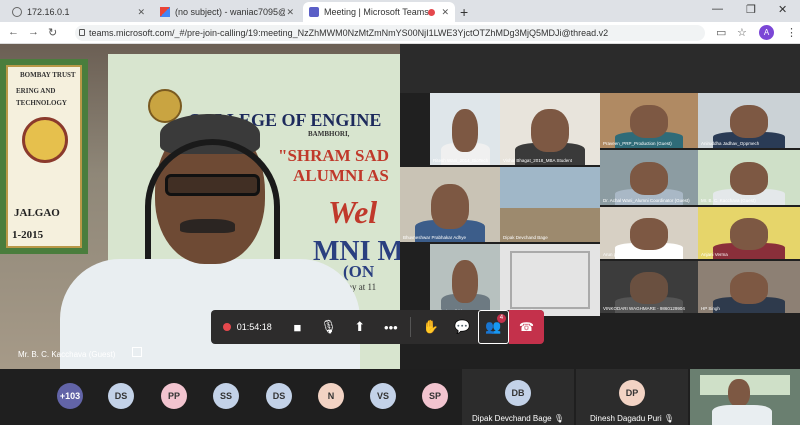 The image size is (800, 425). Describe the element at coordinates (435, 237) in the screenshot. I see `tile-label: Bhuvneshwar Prabhakar Adhye` at that location.